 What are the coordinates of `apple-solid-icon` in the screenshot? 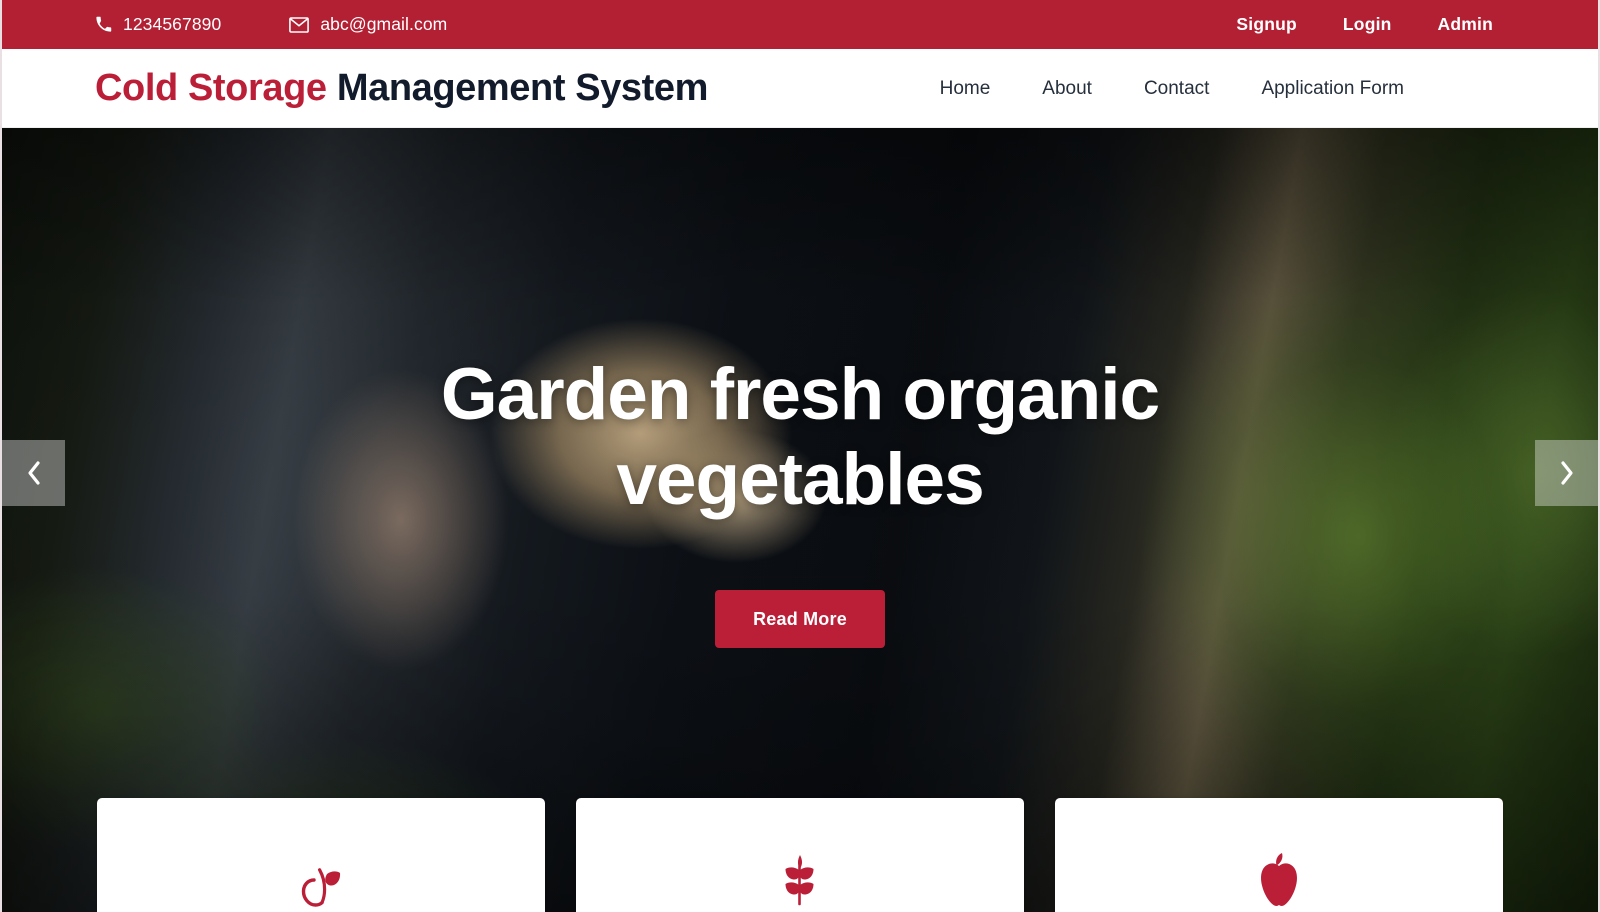 It's located at (1279, 878).